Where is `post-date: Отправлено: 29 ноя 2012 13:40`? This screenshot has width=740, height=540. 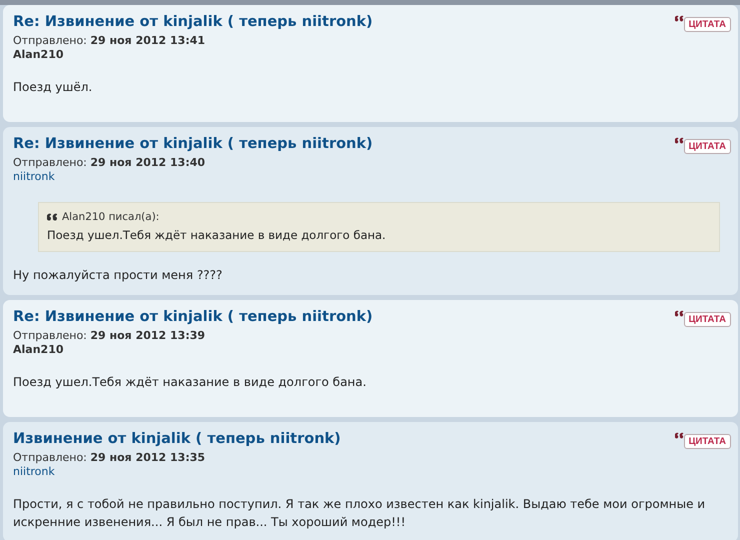
post-date: Отправлено: 29 ноя 2012 13:40 is located at coordinates (109, 162).